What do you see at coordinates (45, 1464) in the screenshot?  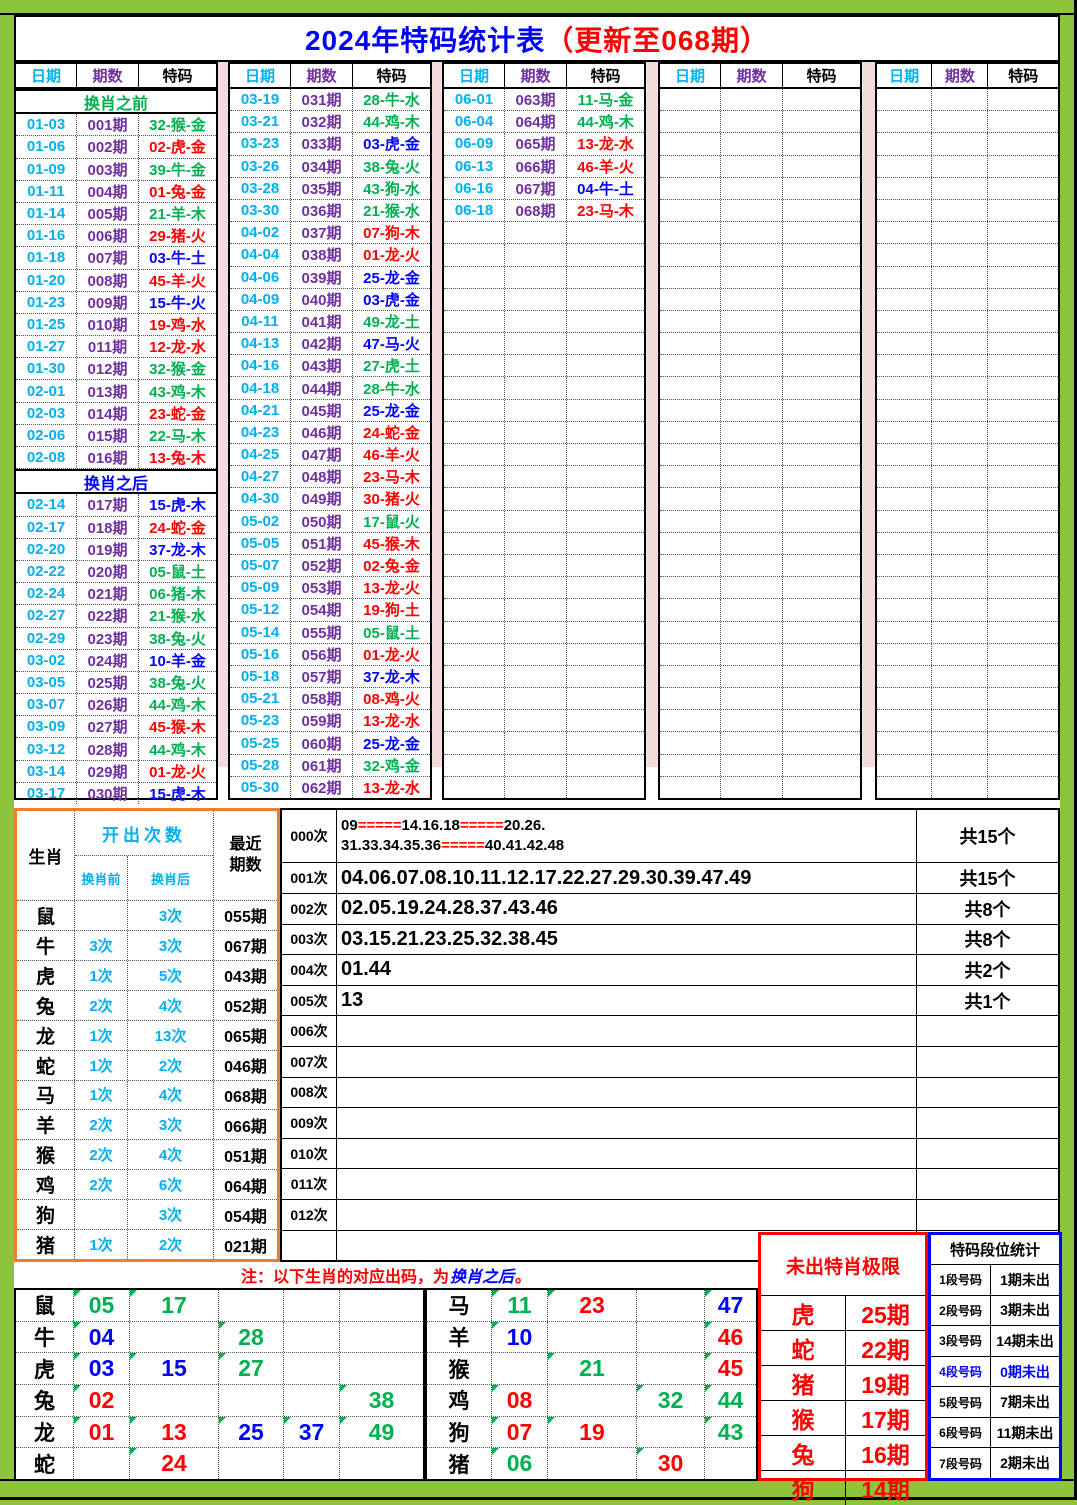 I see `zodiac-cell: 蛇` at bounding box center [45, 1464].